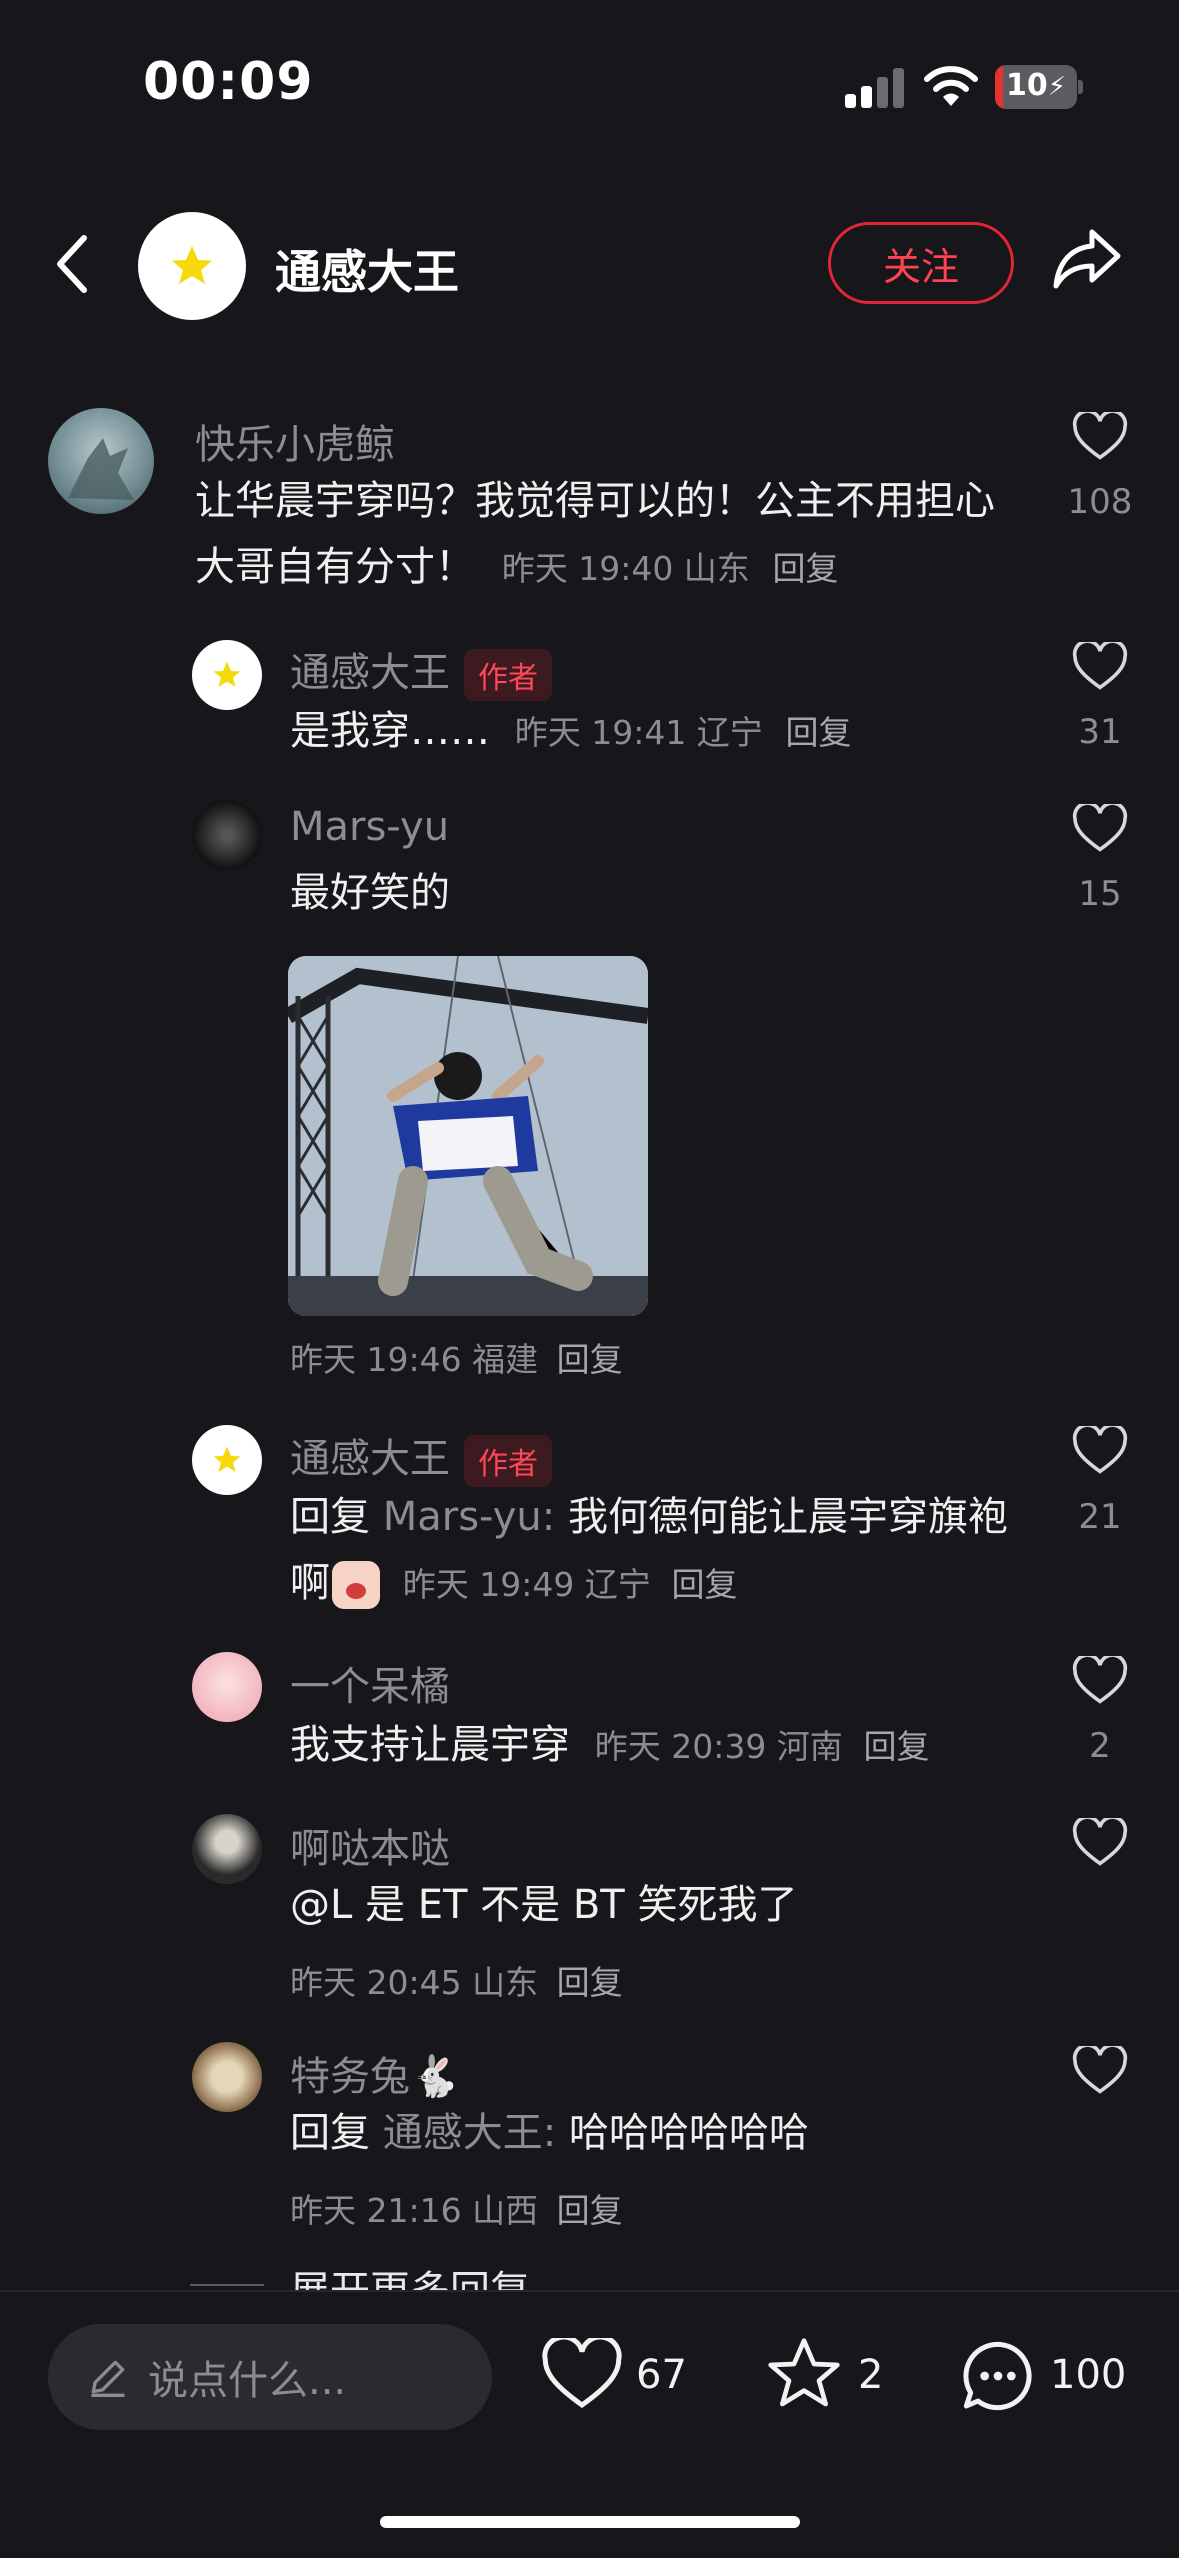  What do you see at coordinates (590, 2522) in the screenshot?
I see `home-indicator` at bounding box center [590, 2522].